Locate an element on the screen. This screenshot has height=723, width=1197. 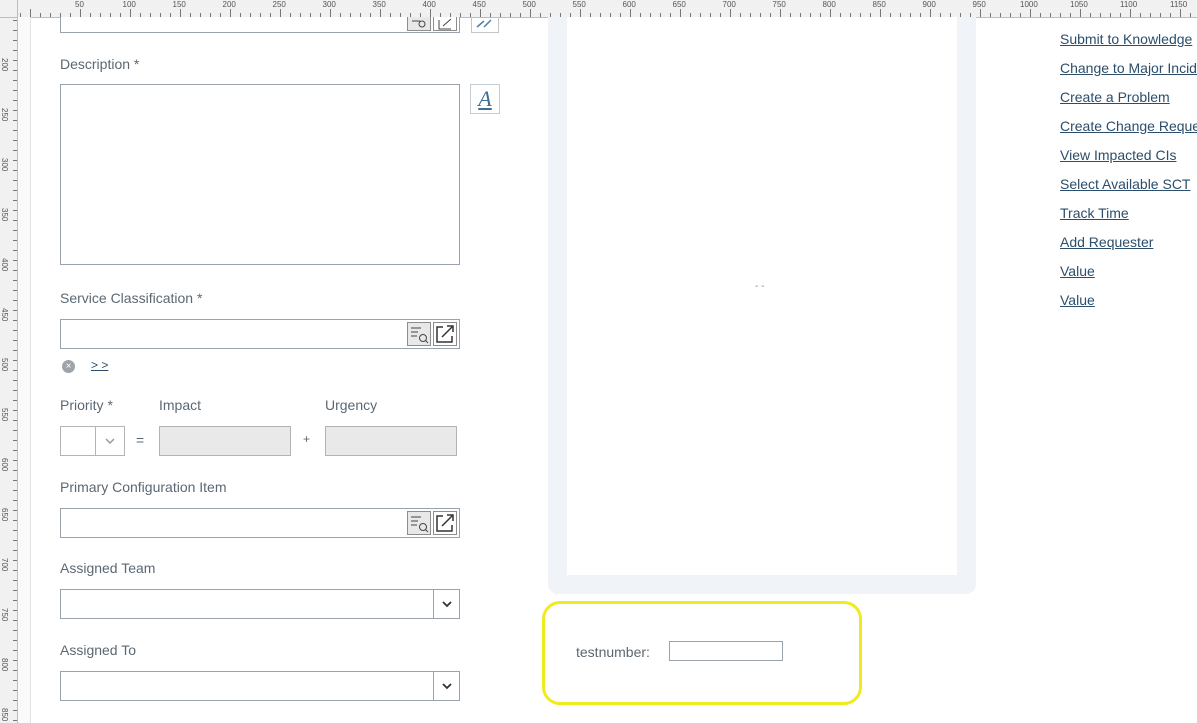
action-link: Create Change Reques is located at coordinates (1128, 126).